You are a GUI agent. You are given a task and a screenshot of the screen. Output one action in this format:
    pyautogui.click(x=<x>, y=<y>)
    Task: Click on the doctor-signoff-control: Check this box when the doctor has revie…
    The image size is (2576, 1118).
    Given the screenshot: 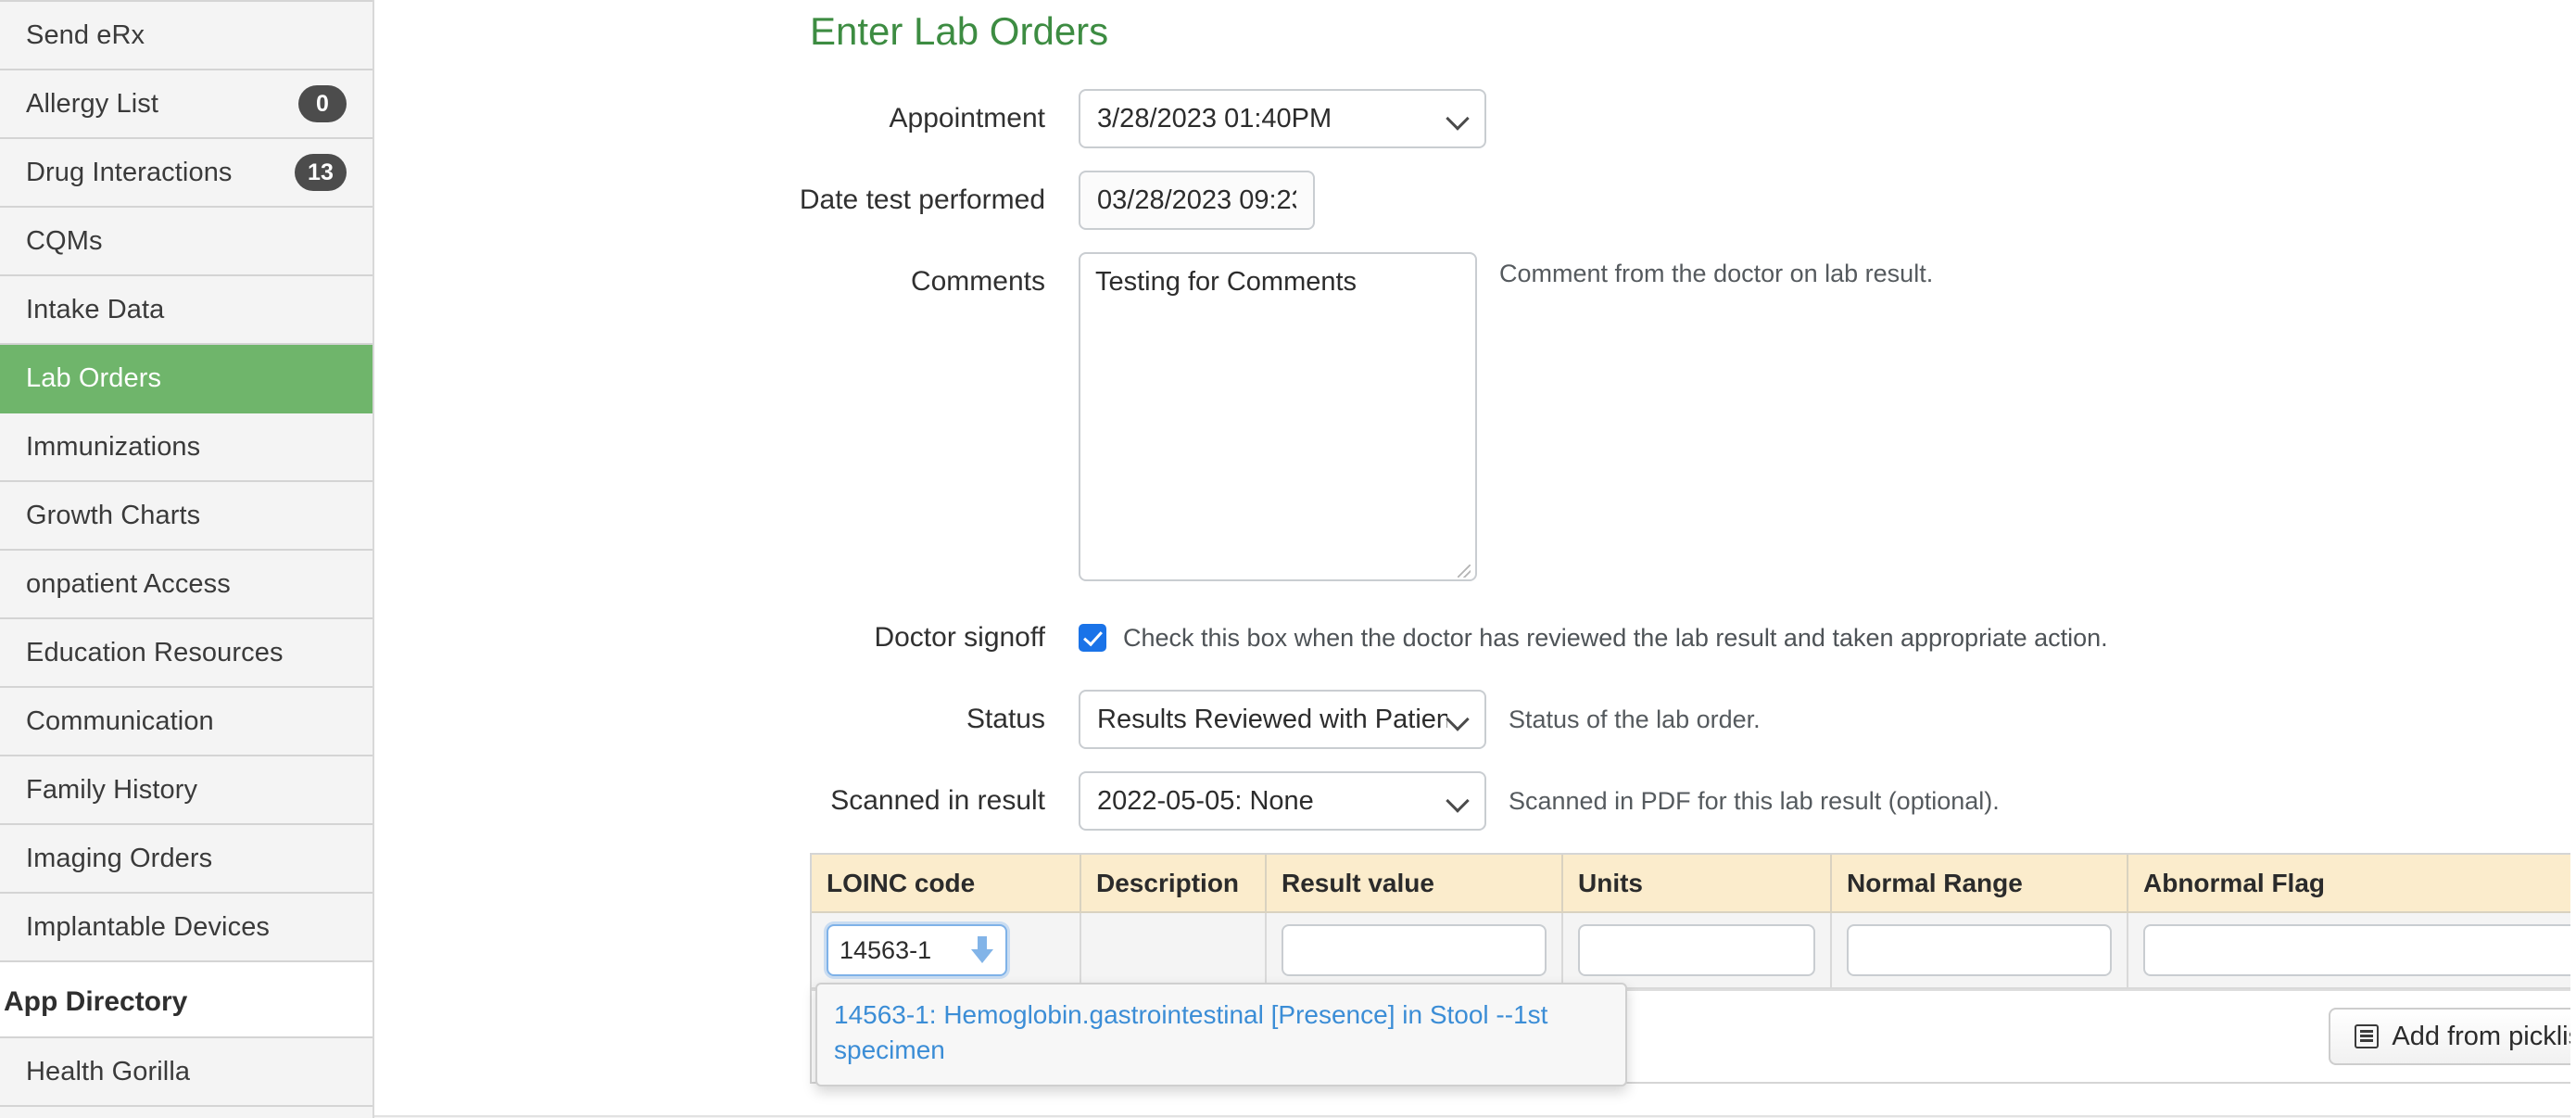 What is the action you would take?
    pyautogui.click(x=1593, y=637)
    